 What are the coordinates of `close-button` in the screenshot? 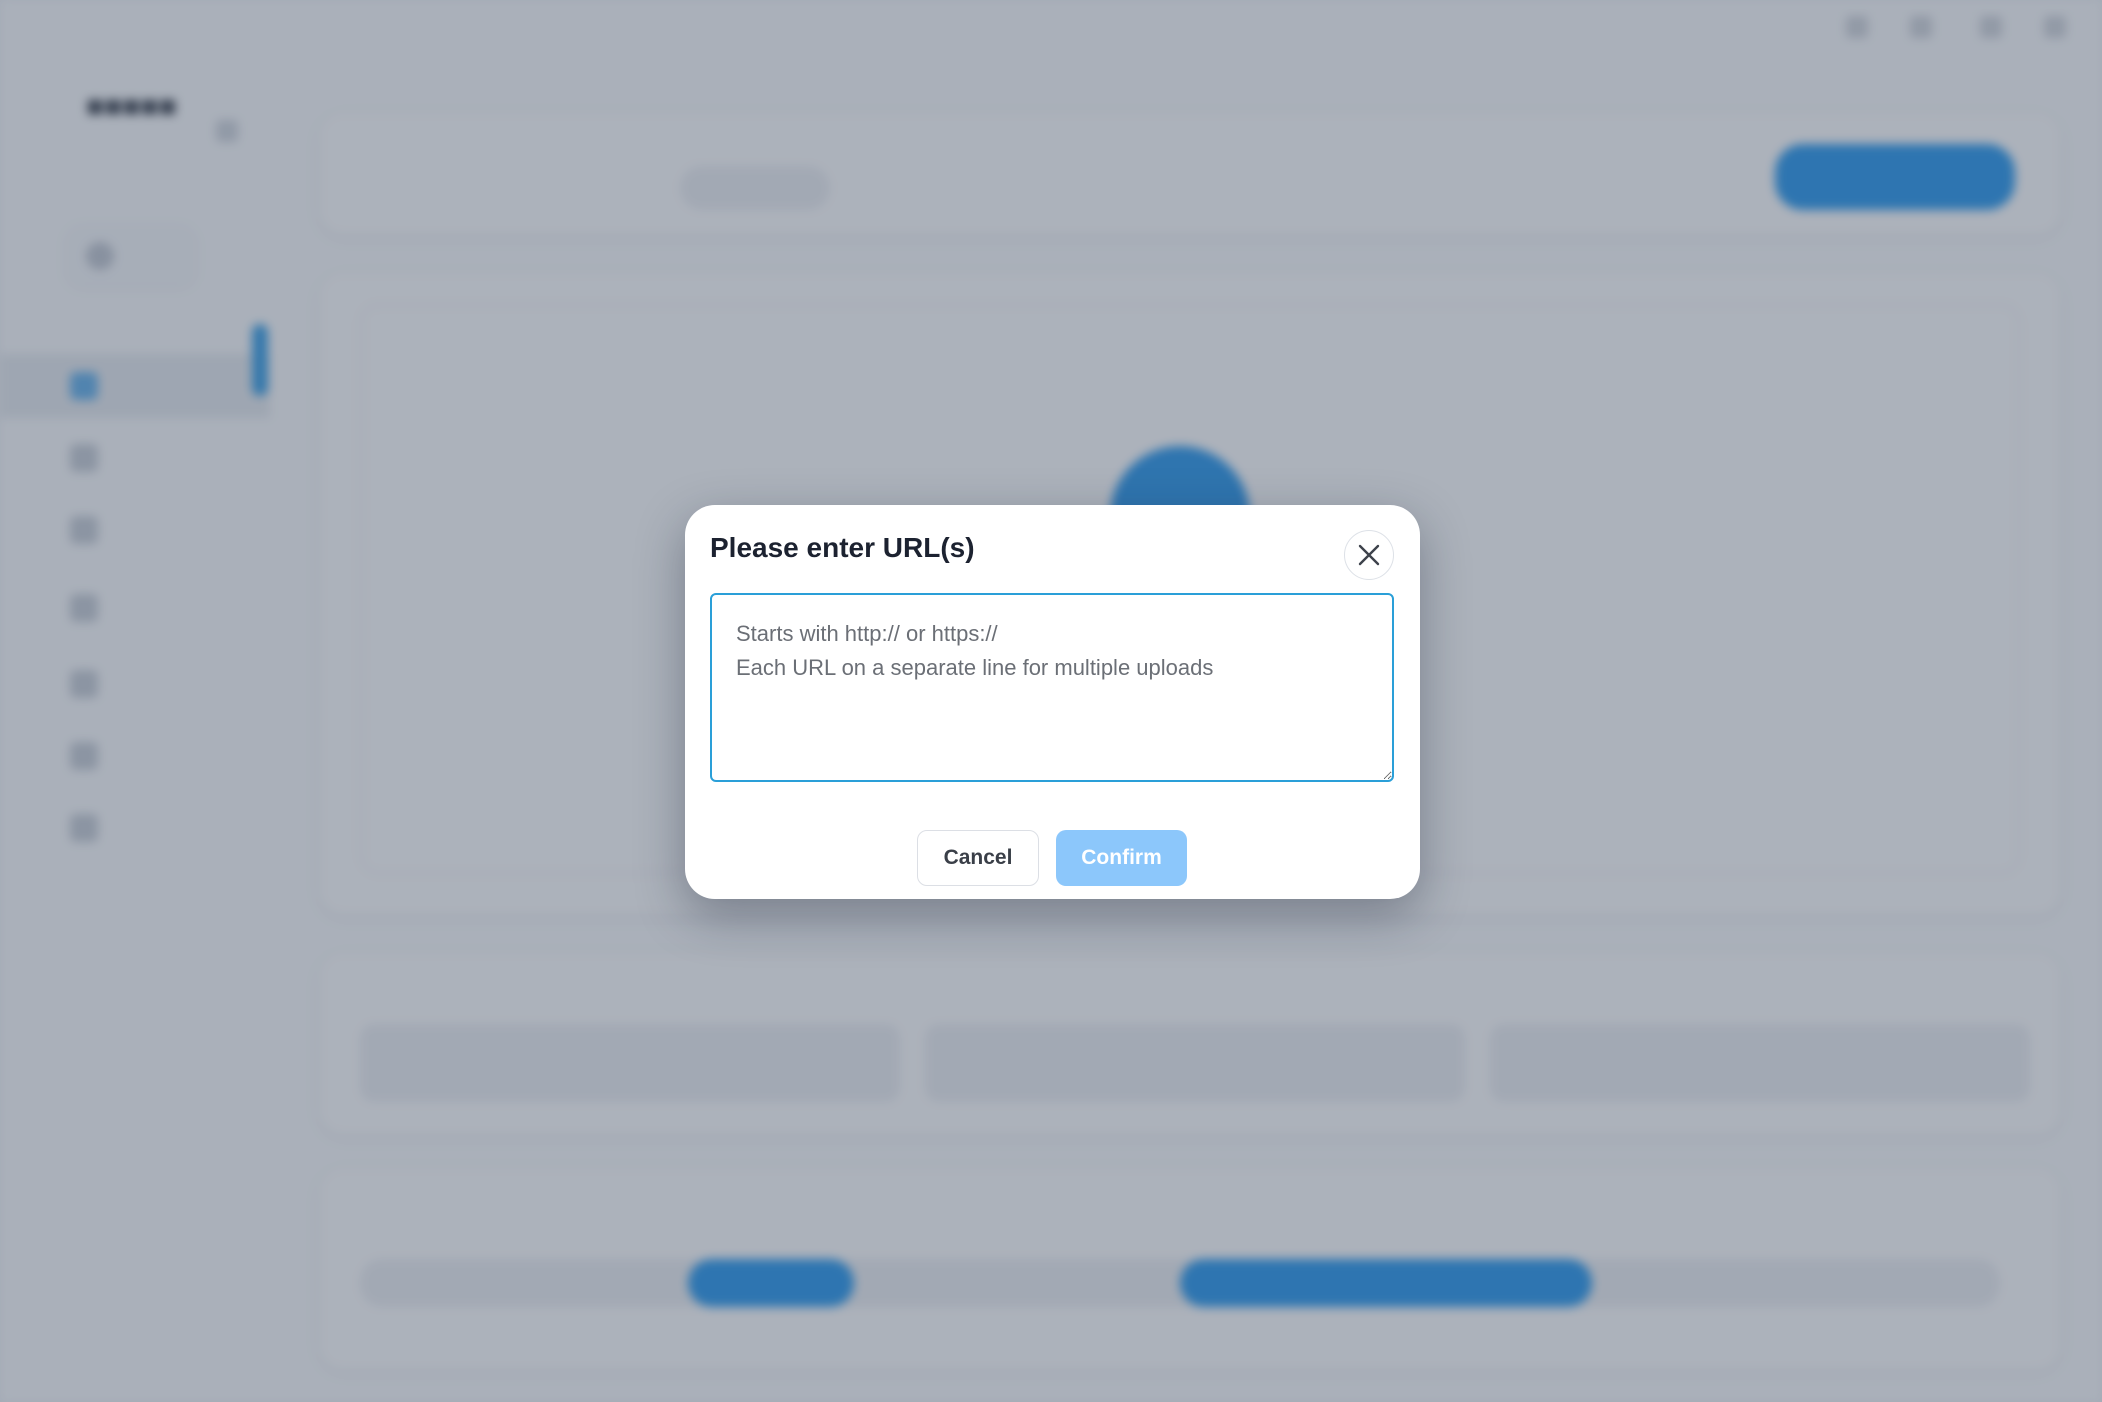 It's located at (1369, 555).